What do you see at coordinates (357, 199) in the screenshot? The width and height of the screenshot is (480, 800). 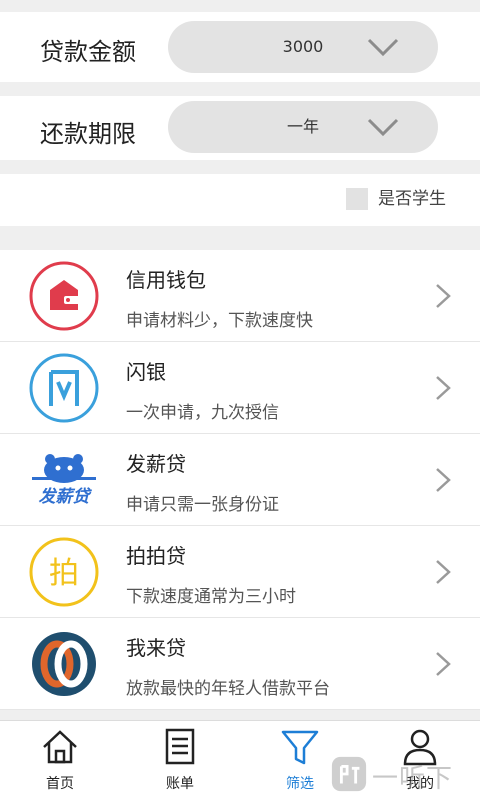 I see `student-checkbox` at bounding box center [357, 199].